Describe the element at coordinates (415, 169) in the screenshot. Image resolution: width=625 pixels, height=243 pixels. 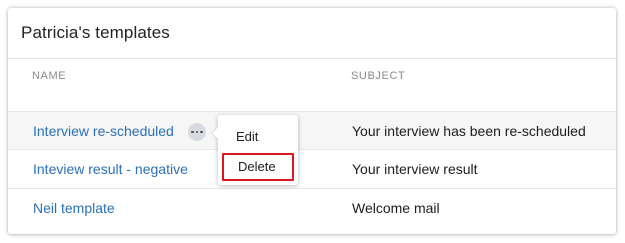
I see `template-subject: Your interview result` at that location.